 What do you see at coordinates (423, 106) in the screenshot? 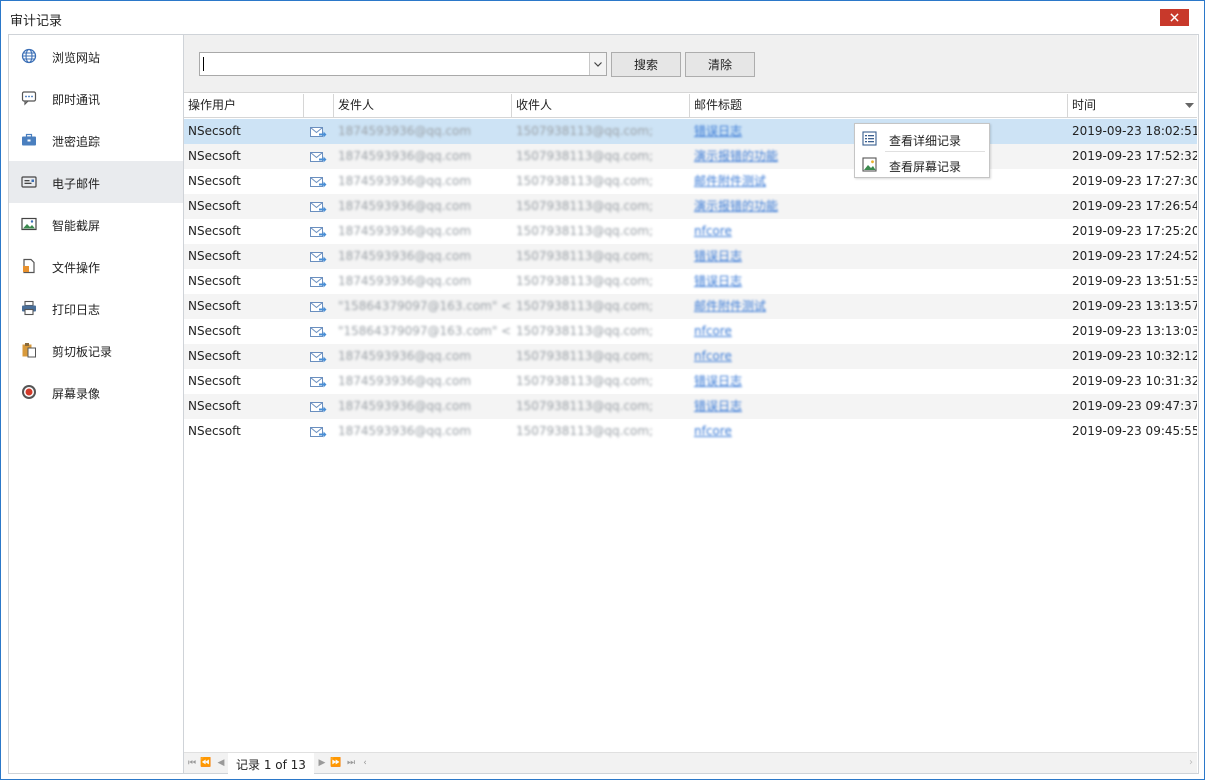
I see `column-header-sender: 发件人` at bounding box center [423, 106].